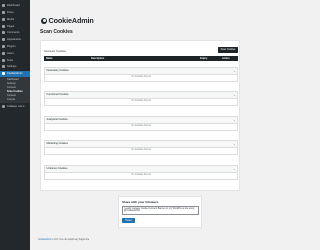 Image resolution: width=320 pixels, height=250 pixels. I want to click on sidebar-item-pages: Pages, so click(15, 26).